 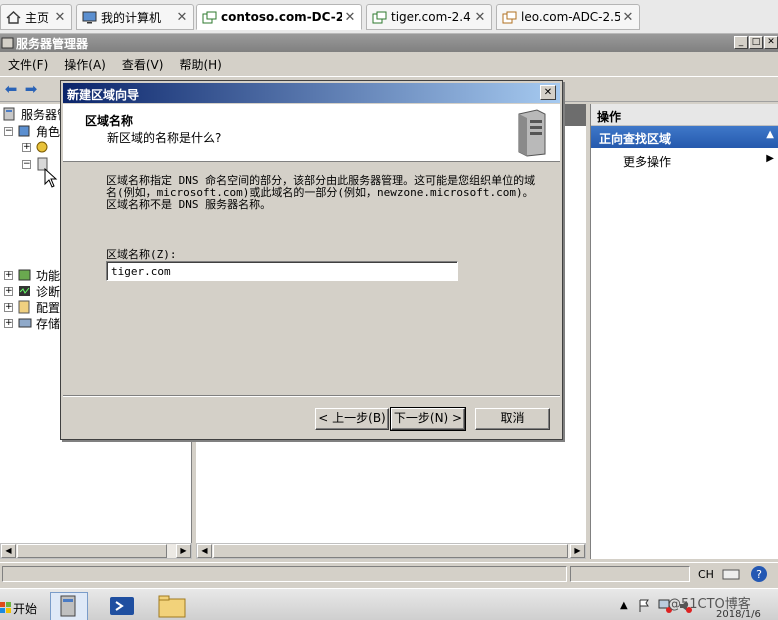 I want to click on computer-icon, so click(x=89, y=17).